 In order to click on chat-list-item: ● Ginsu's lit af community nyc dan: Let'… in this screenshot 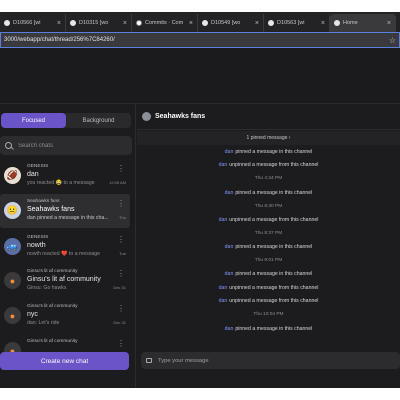, I will do `click(65, 316)`.